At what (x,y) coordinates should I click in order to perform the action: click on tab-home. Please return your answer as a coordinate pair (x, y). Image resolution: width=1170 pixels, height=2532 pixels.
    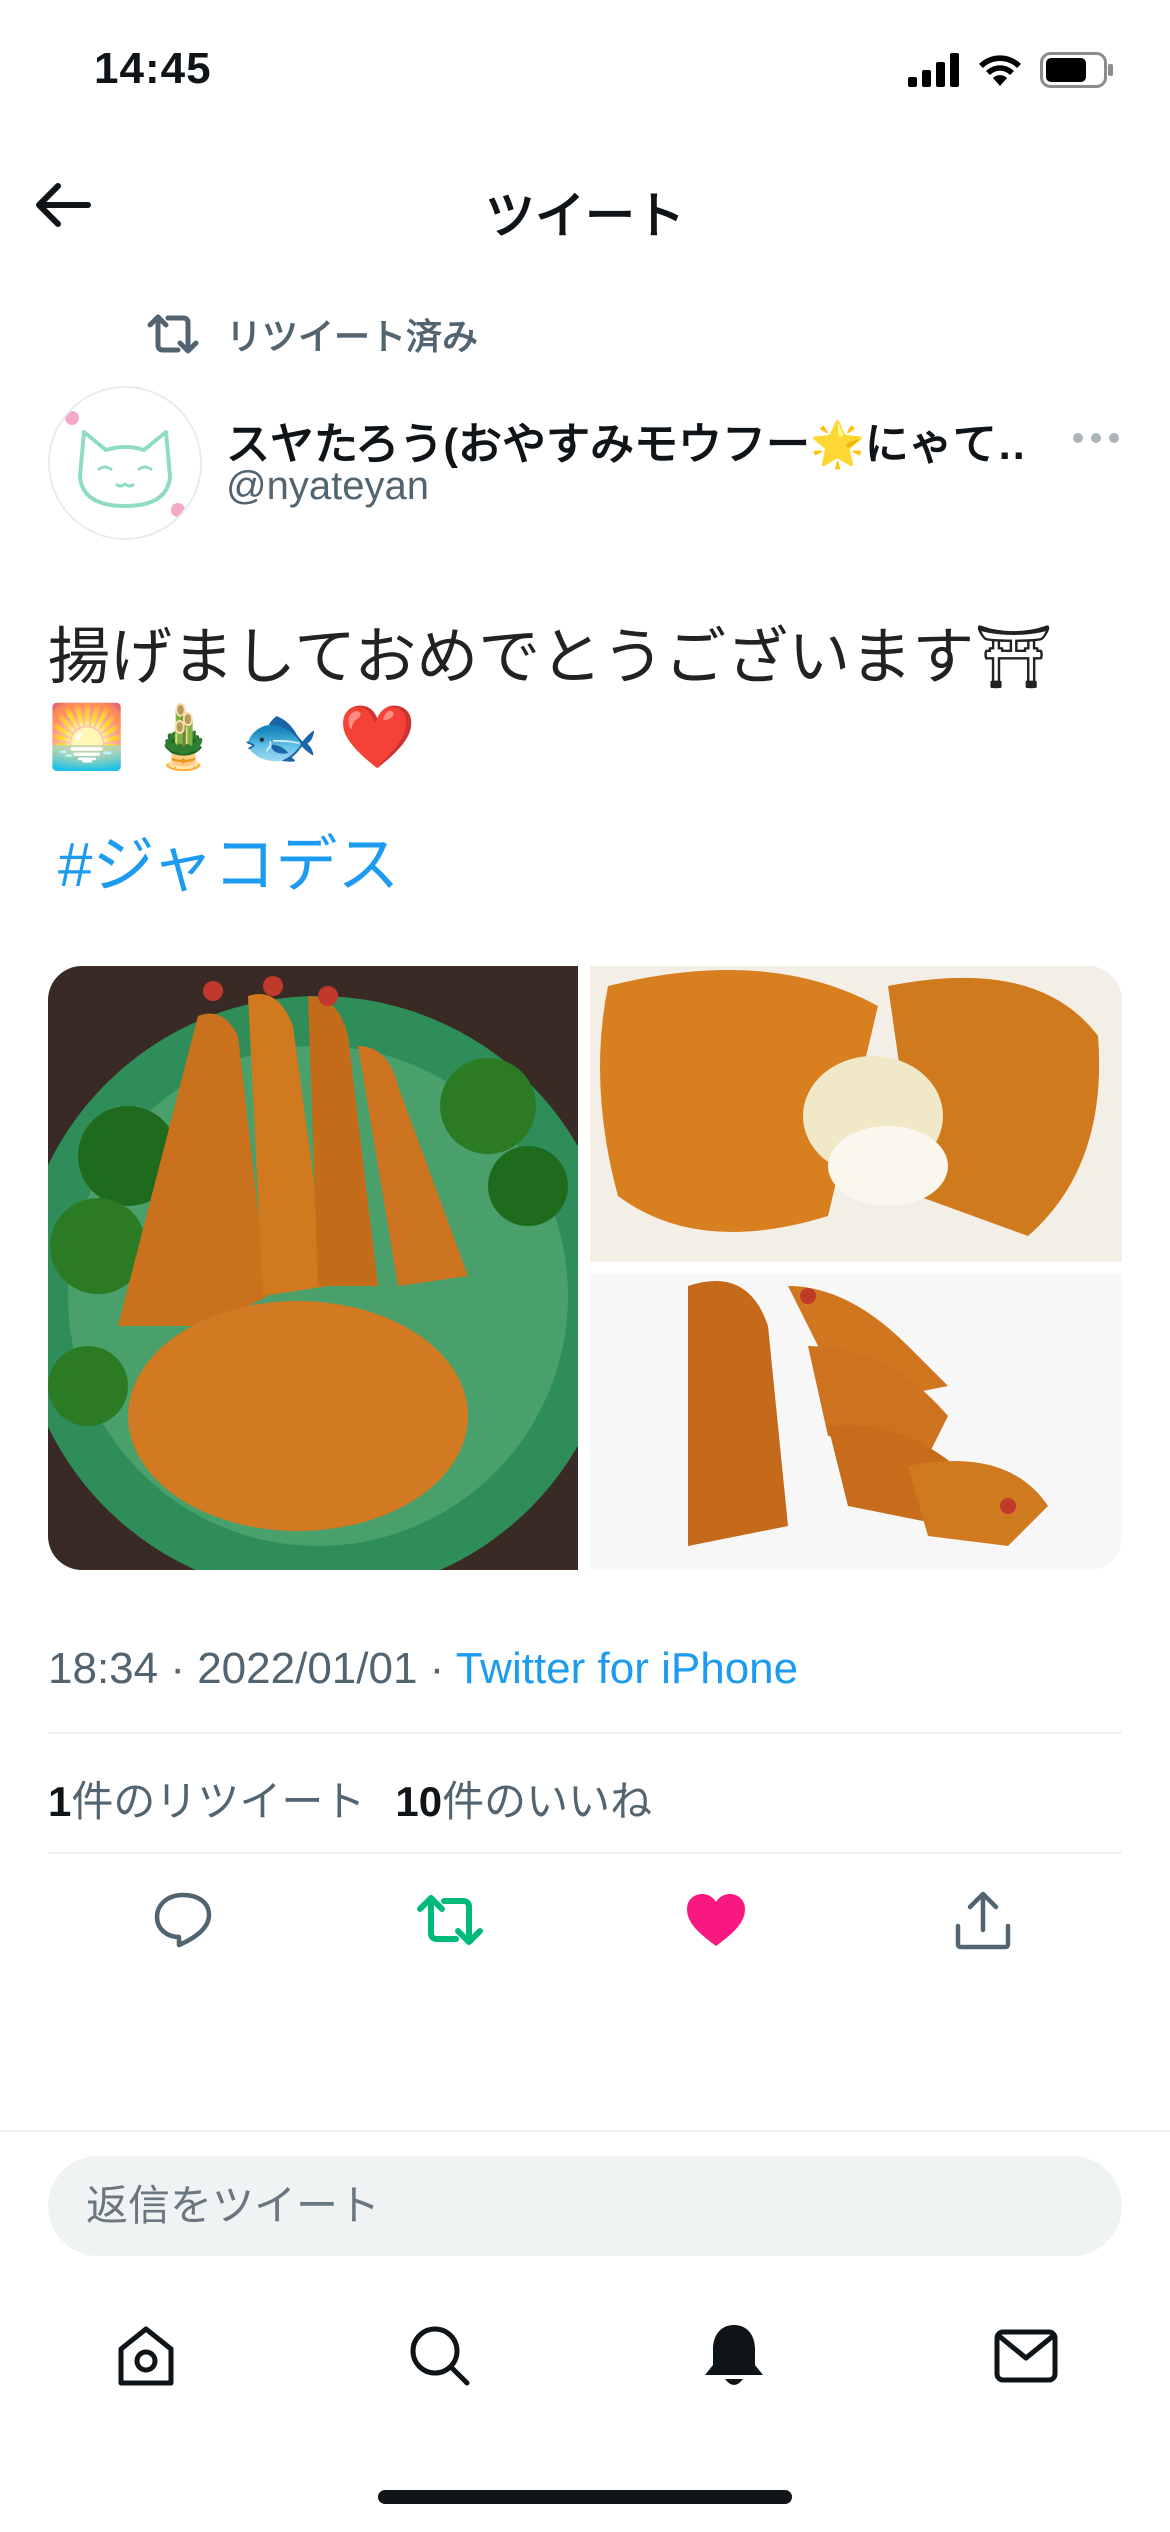
    Looking at the image, I should click on (146, 2356).